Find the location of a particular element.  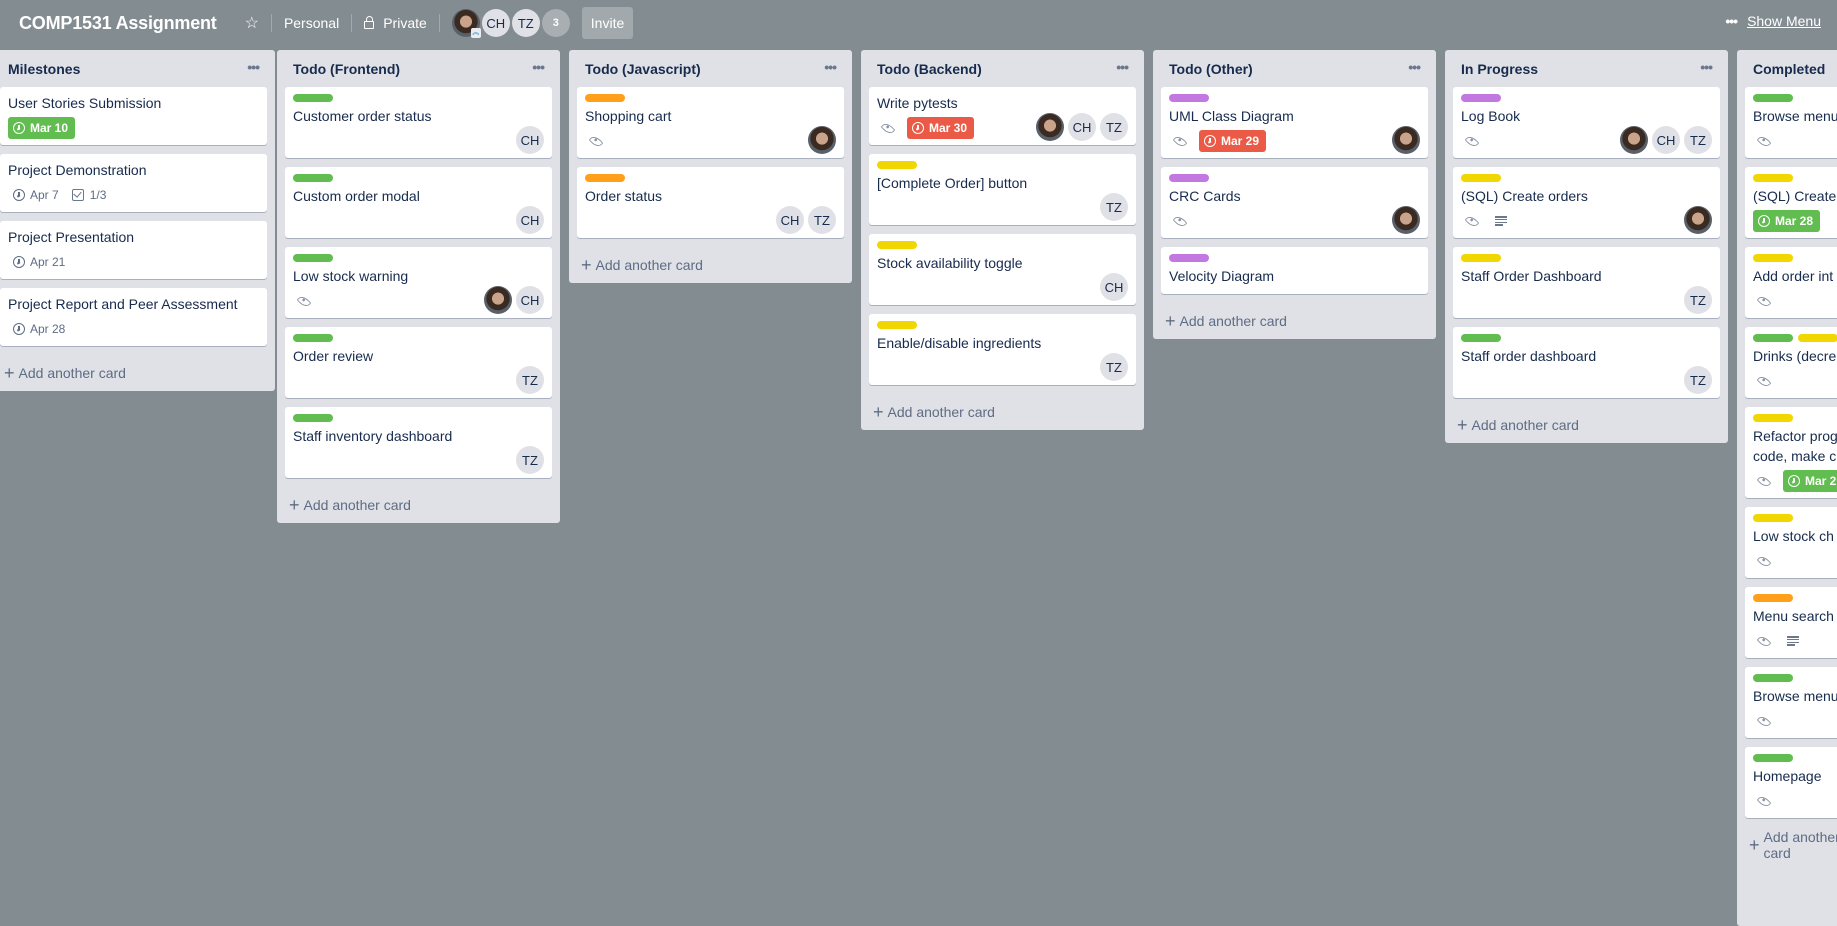

invite-button: Invite is located at coordinates (607, 23).